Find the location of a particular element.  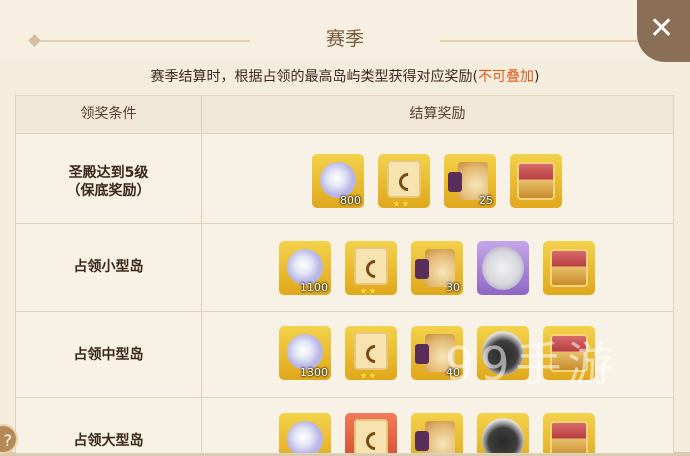

condition-small-island: 占领小型岛 is located at coordinates (108, 267).